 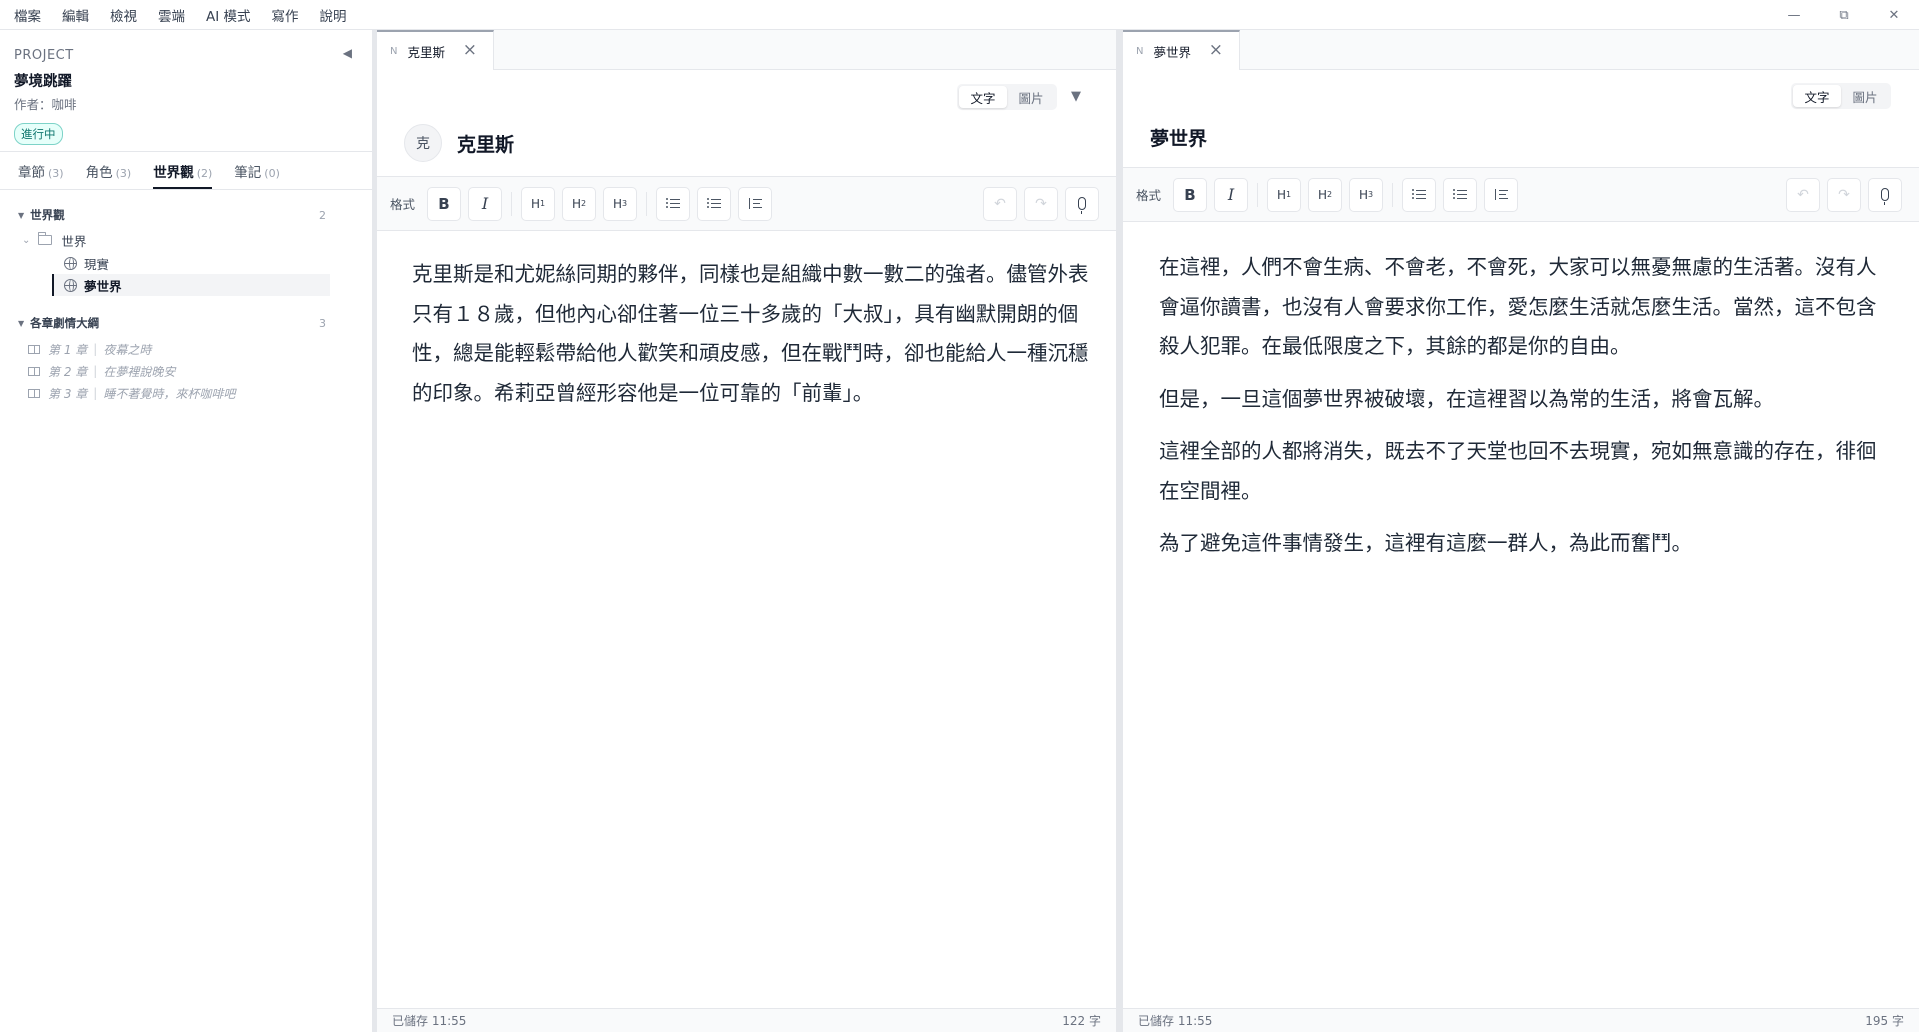 I want to click on world-item-dream-world: 夢世界, so click(x=191, y=285).